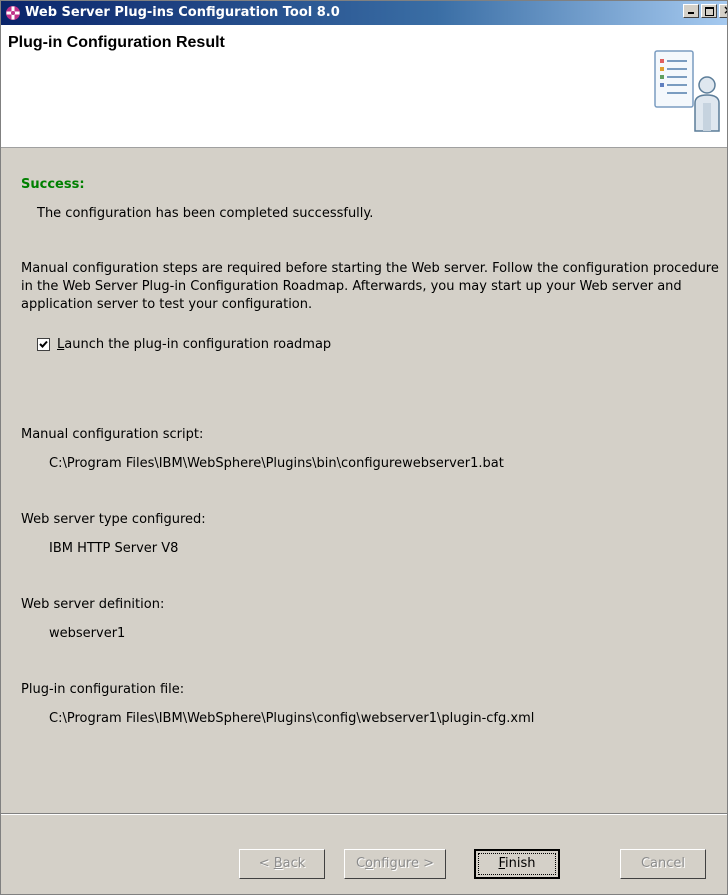 The image size is (728, 895). What do you see at coordinates (198, 344) in the screenshot?
I see `label-rest: aunch the plug-in configuration roadmap` at bounding box center [198, 344].